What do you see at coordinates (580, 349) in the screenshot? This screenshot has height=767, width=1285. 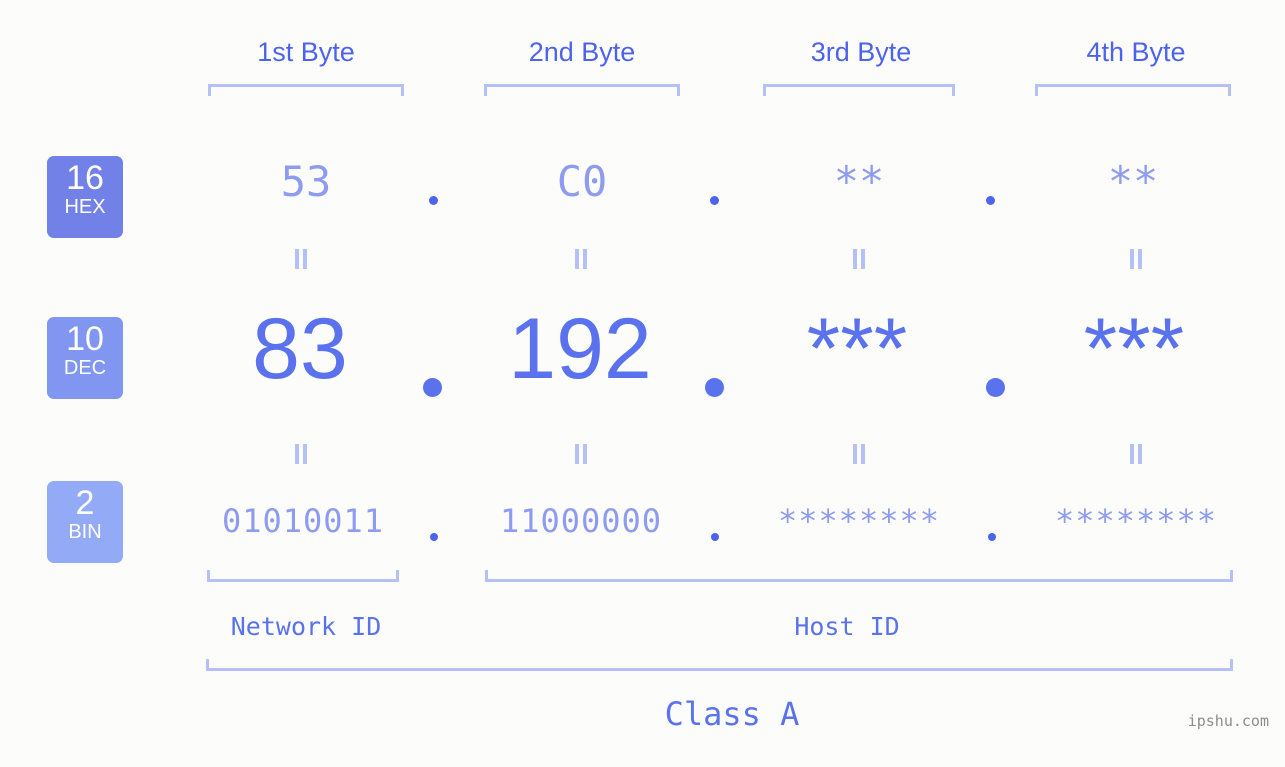 I see `dec-byte-value-2: 192` at bounding box center [580, 349].